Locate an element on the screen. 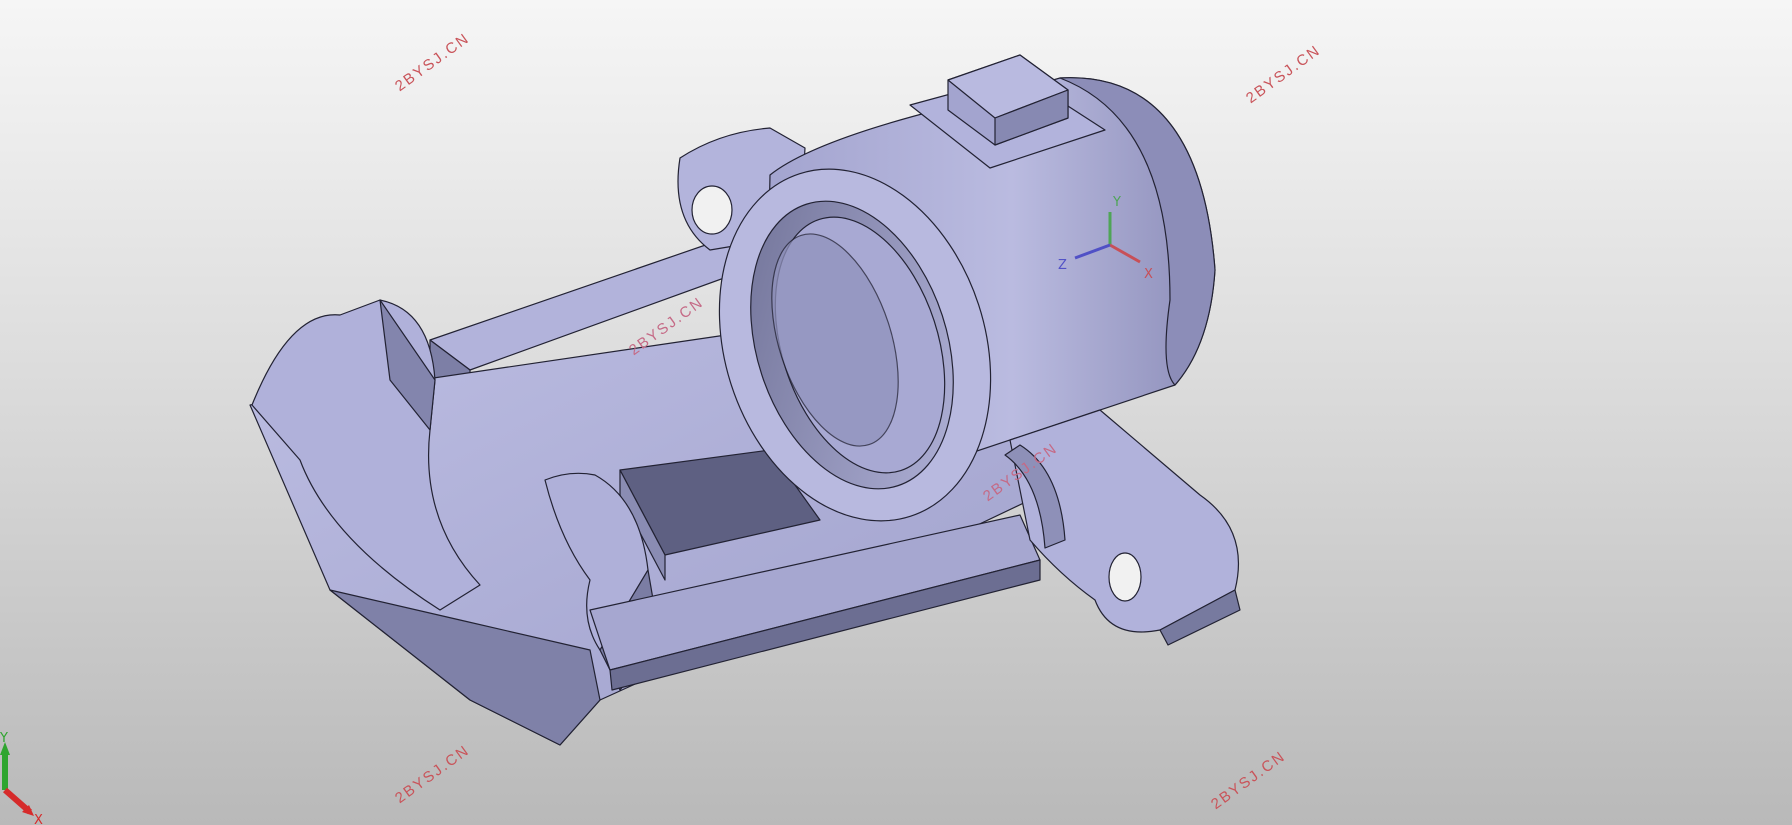 This screenshot has width=1792, height=825. model-axis-z-label: Z is located at coordinates (1062, 265).